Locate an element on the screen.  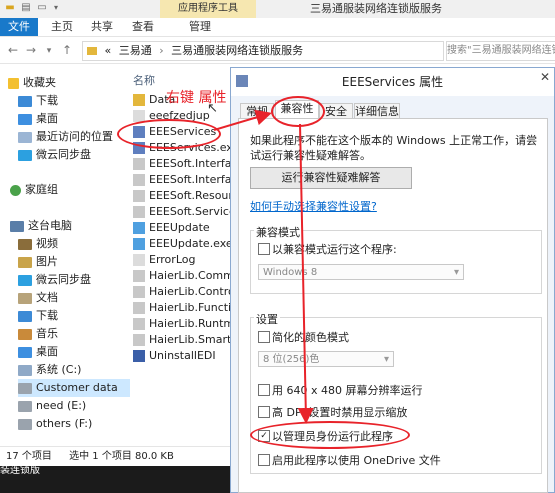
nav-weiyun-pc: 微云同步盘 is located at coordinates (54, 280).